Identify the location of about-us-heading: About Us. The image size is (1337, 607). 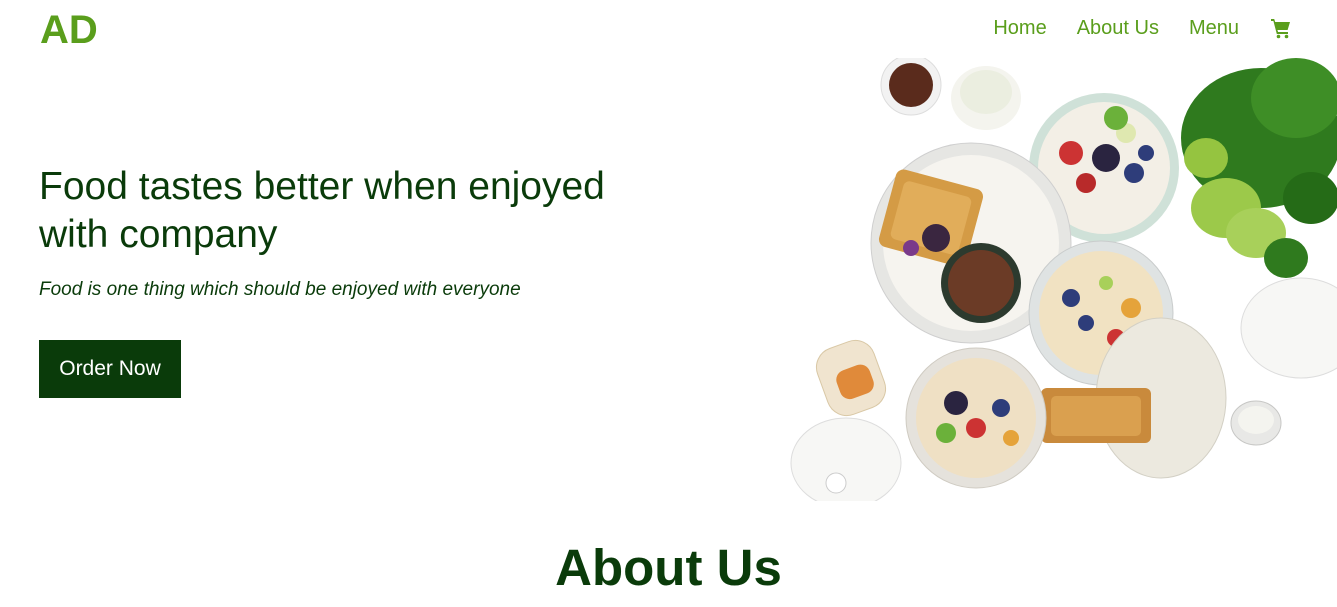
(668, 567).